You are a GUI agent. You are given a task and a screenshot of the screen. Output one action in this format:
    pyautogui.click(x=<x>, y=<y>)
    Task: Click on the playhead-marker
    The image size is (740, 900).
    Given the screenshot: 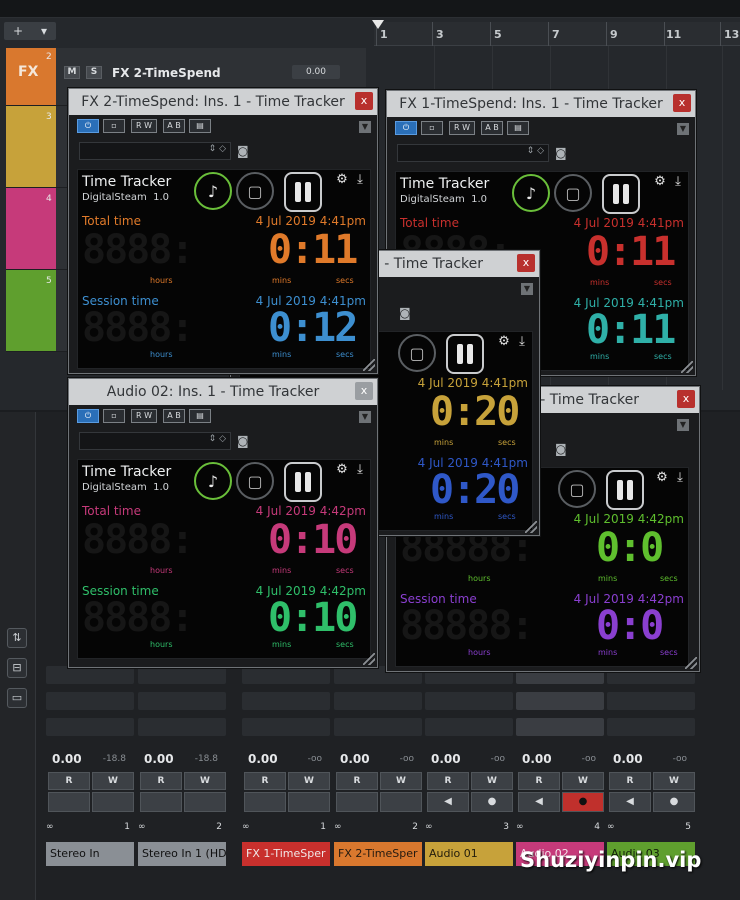 What is the action you would take?
    pyautogui.click(x=378, y=24)
    